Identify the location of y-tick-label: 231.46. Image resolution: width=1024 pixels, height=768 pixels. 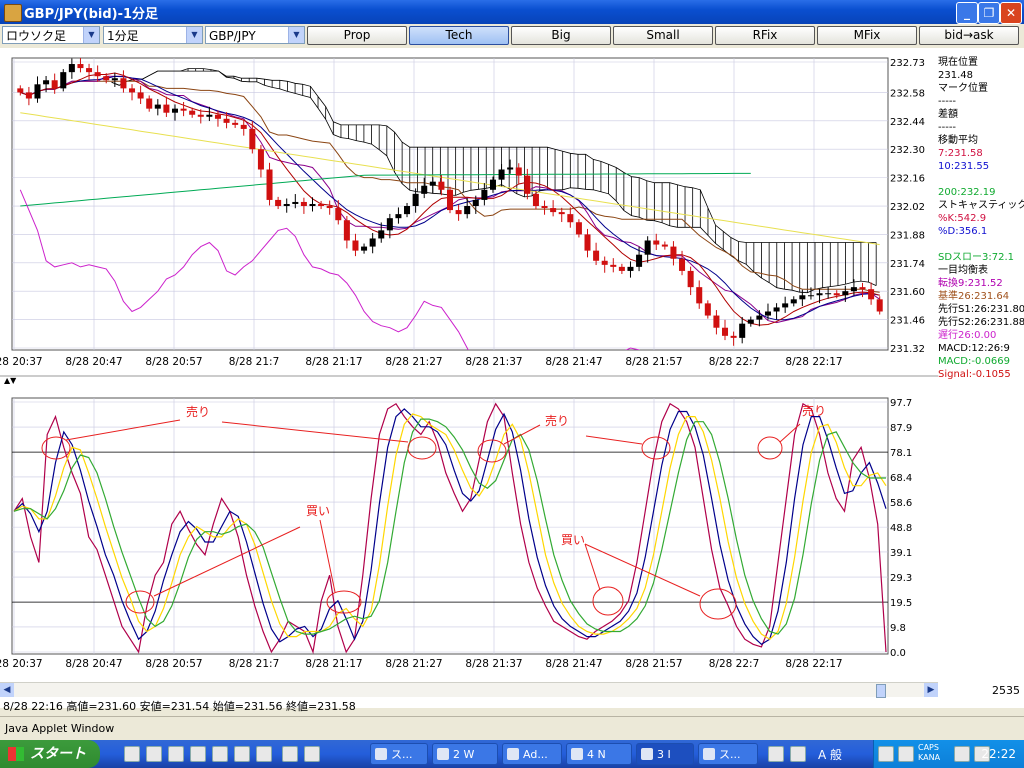
(907, 321).